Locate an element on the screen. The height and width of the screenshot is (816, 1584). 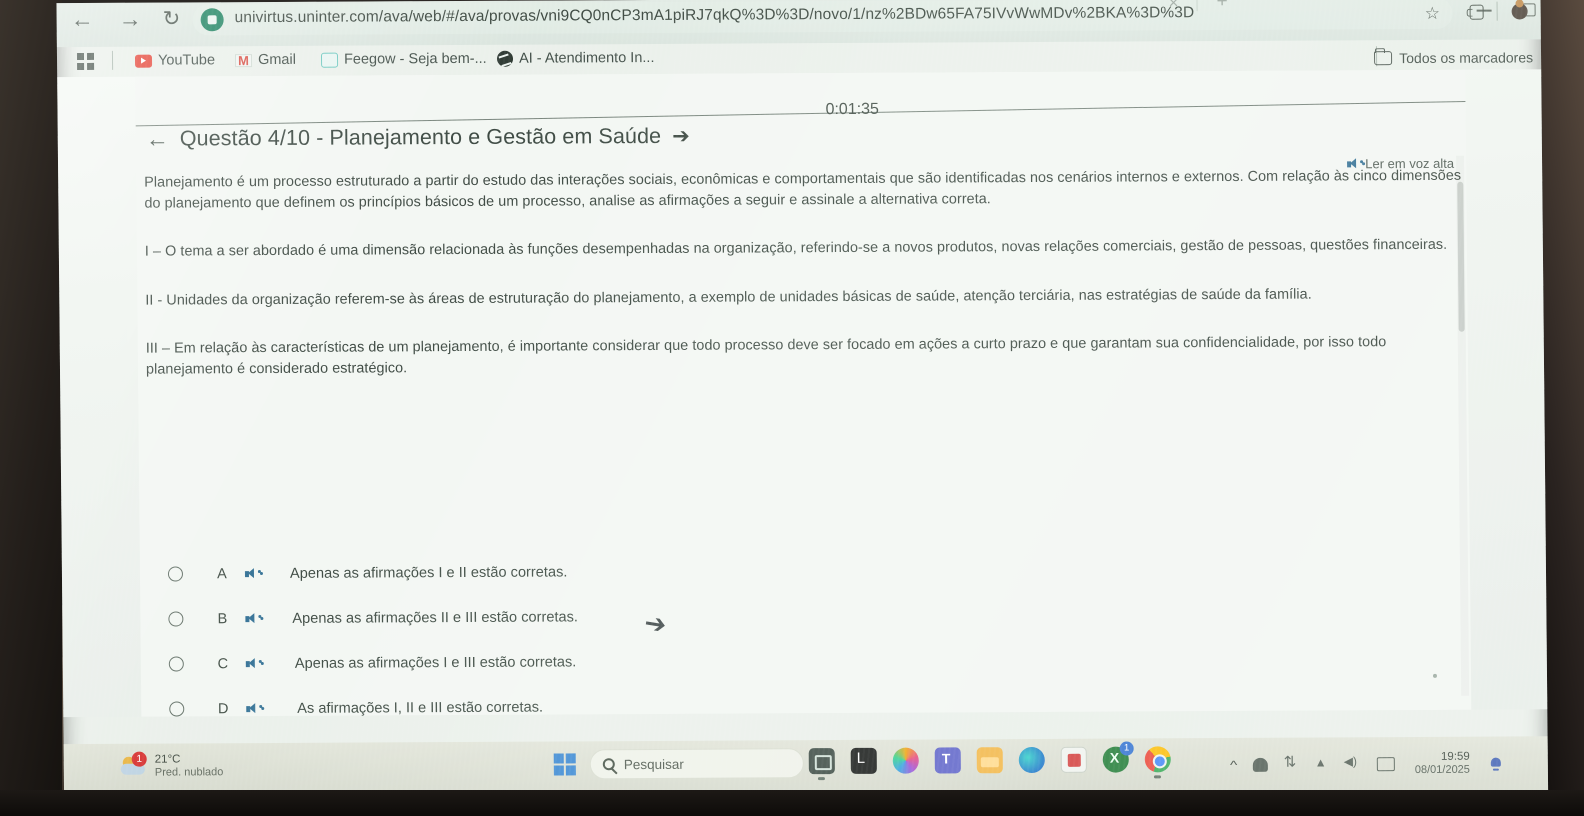
read-aloud-label: Ler em voz alta is located at coordinates (1410, 163).